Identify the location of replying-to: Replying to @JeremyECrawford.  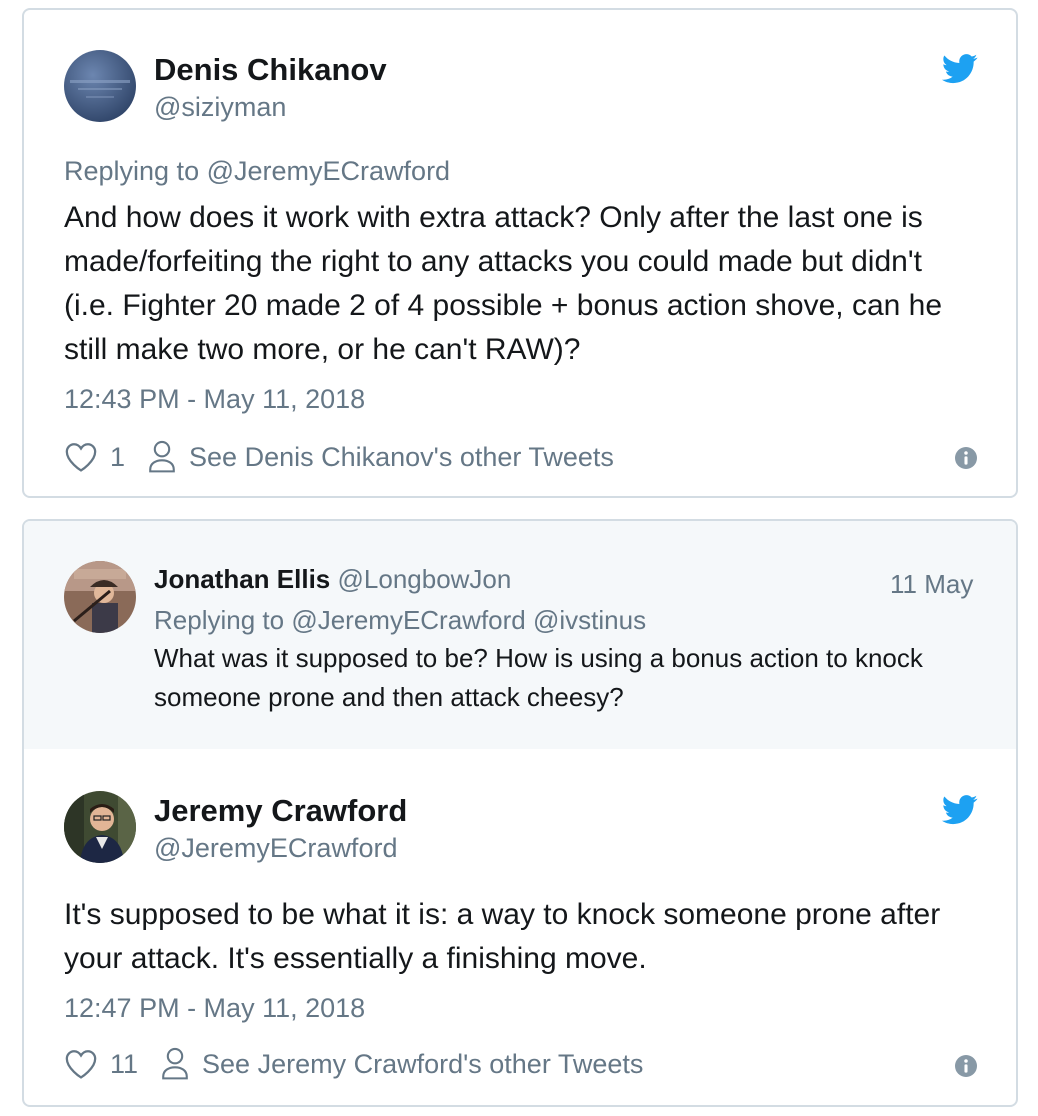
(257, 171).